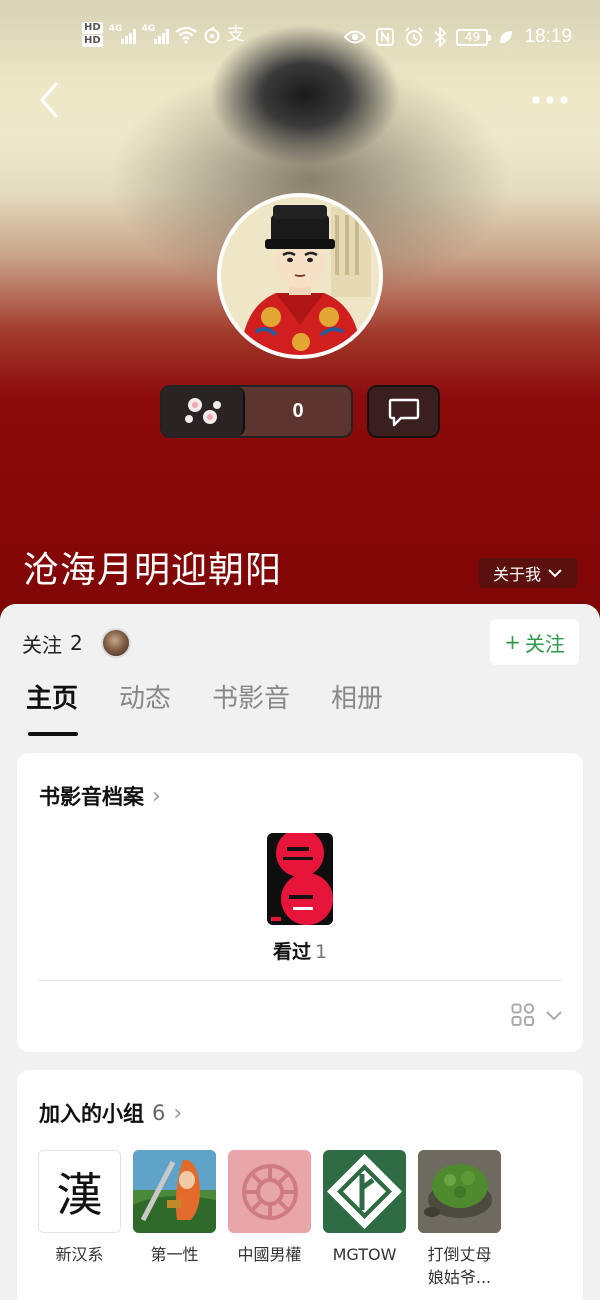 The width and height of the screenshot is (600, 1300). What do you see at coordinates (298, 411) in the screenshot?
I see `paw-count: 0` at bounding box center [298, 411].